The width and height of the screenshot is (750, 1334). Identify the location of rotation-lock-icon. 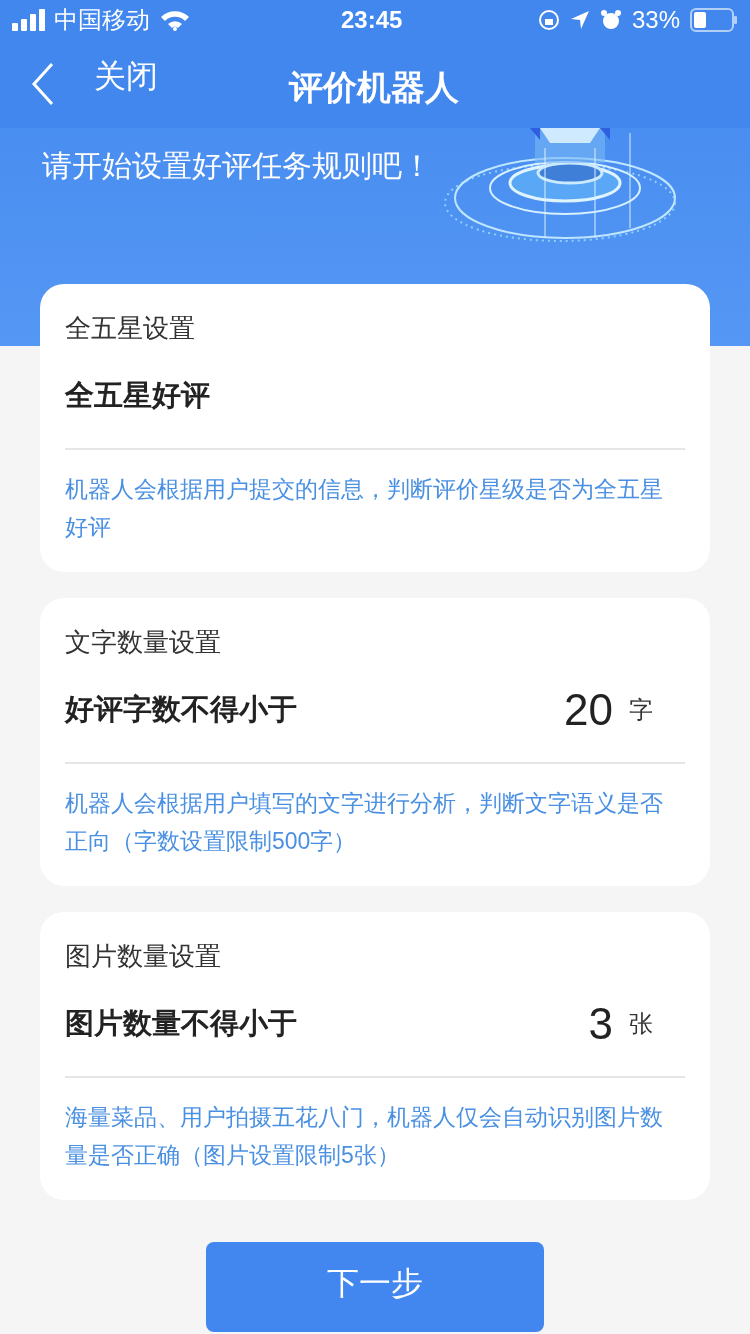
(548, 20).